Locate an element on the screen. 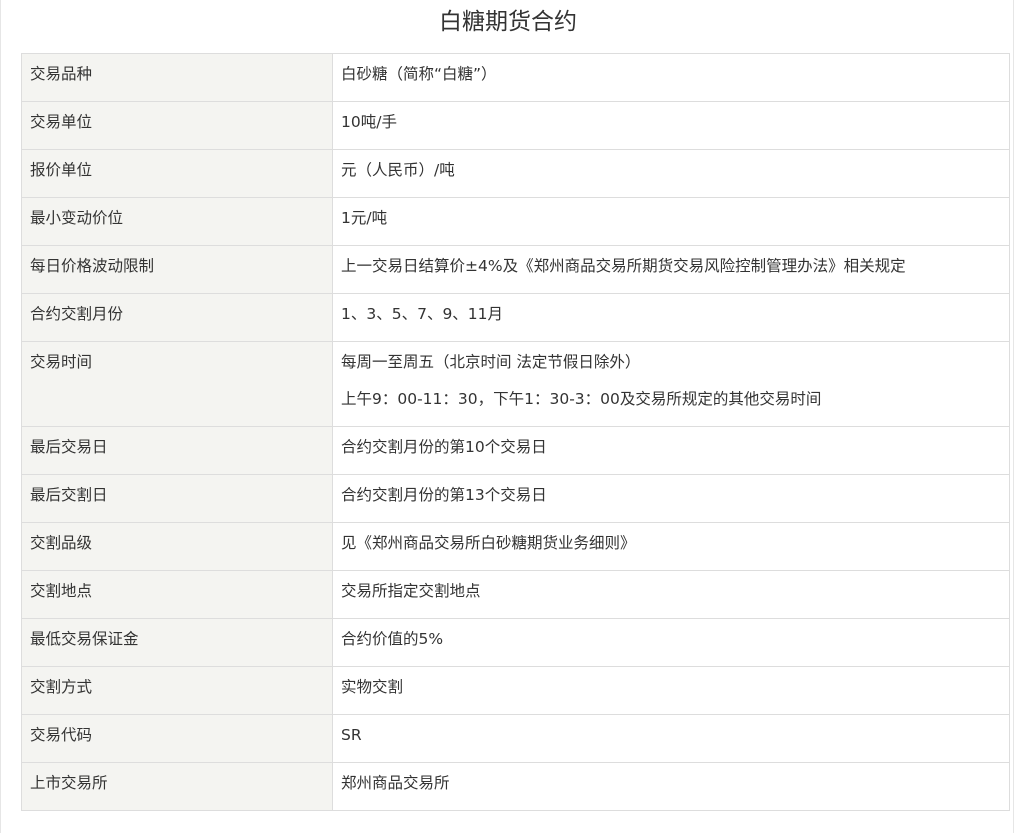 Image resolution: width=1014 pixels, height=833 pixels. table-row: 合约交割月份 1、3、5、7、9、11月 is located at coordinates (515, 317).